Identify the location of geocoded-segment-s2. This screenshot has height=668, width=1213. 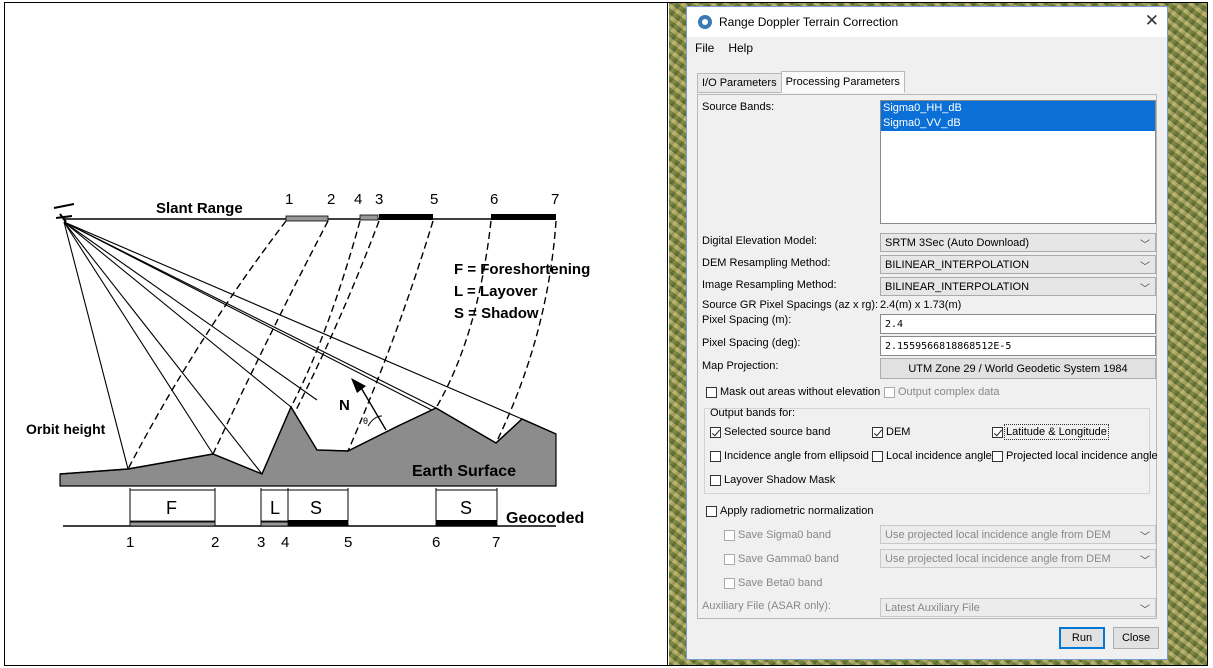
(466, 523).